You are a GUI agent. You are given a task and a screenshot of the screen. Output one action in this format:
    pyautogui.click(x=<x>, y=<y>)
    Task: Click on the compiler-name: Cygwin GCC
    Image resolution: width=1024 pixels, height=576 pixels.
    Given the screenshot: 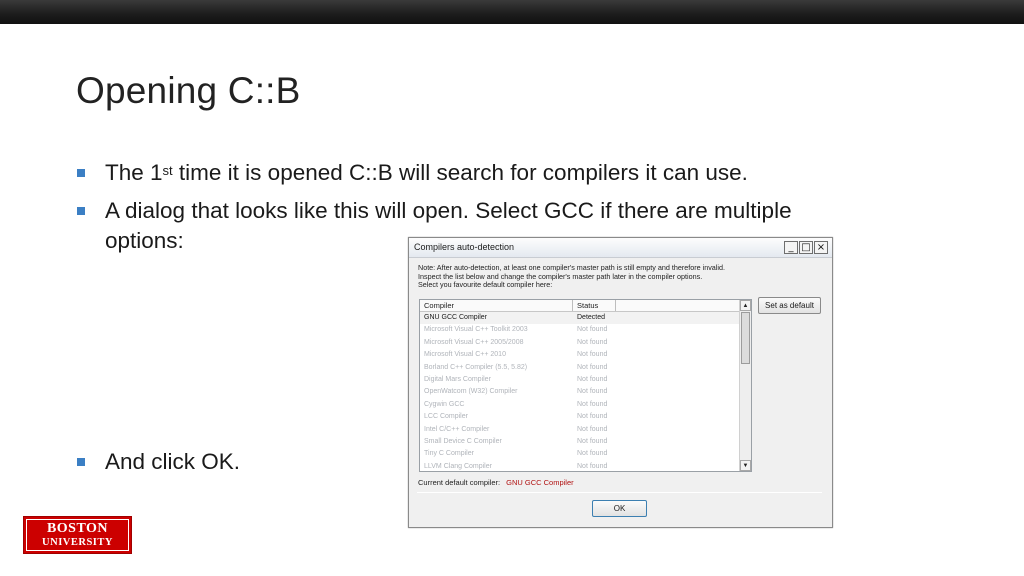 What is the action you would take?
    pyautogui.click(x=444, y=404)
    